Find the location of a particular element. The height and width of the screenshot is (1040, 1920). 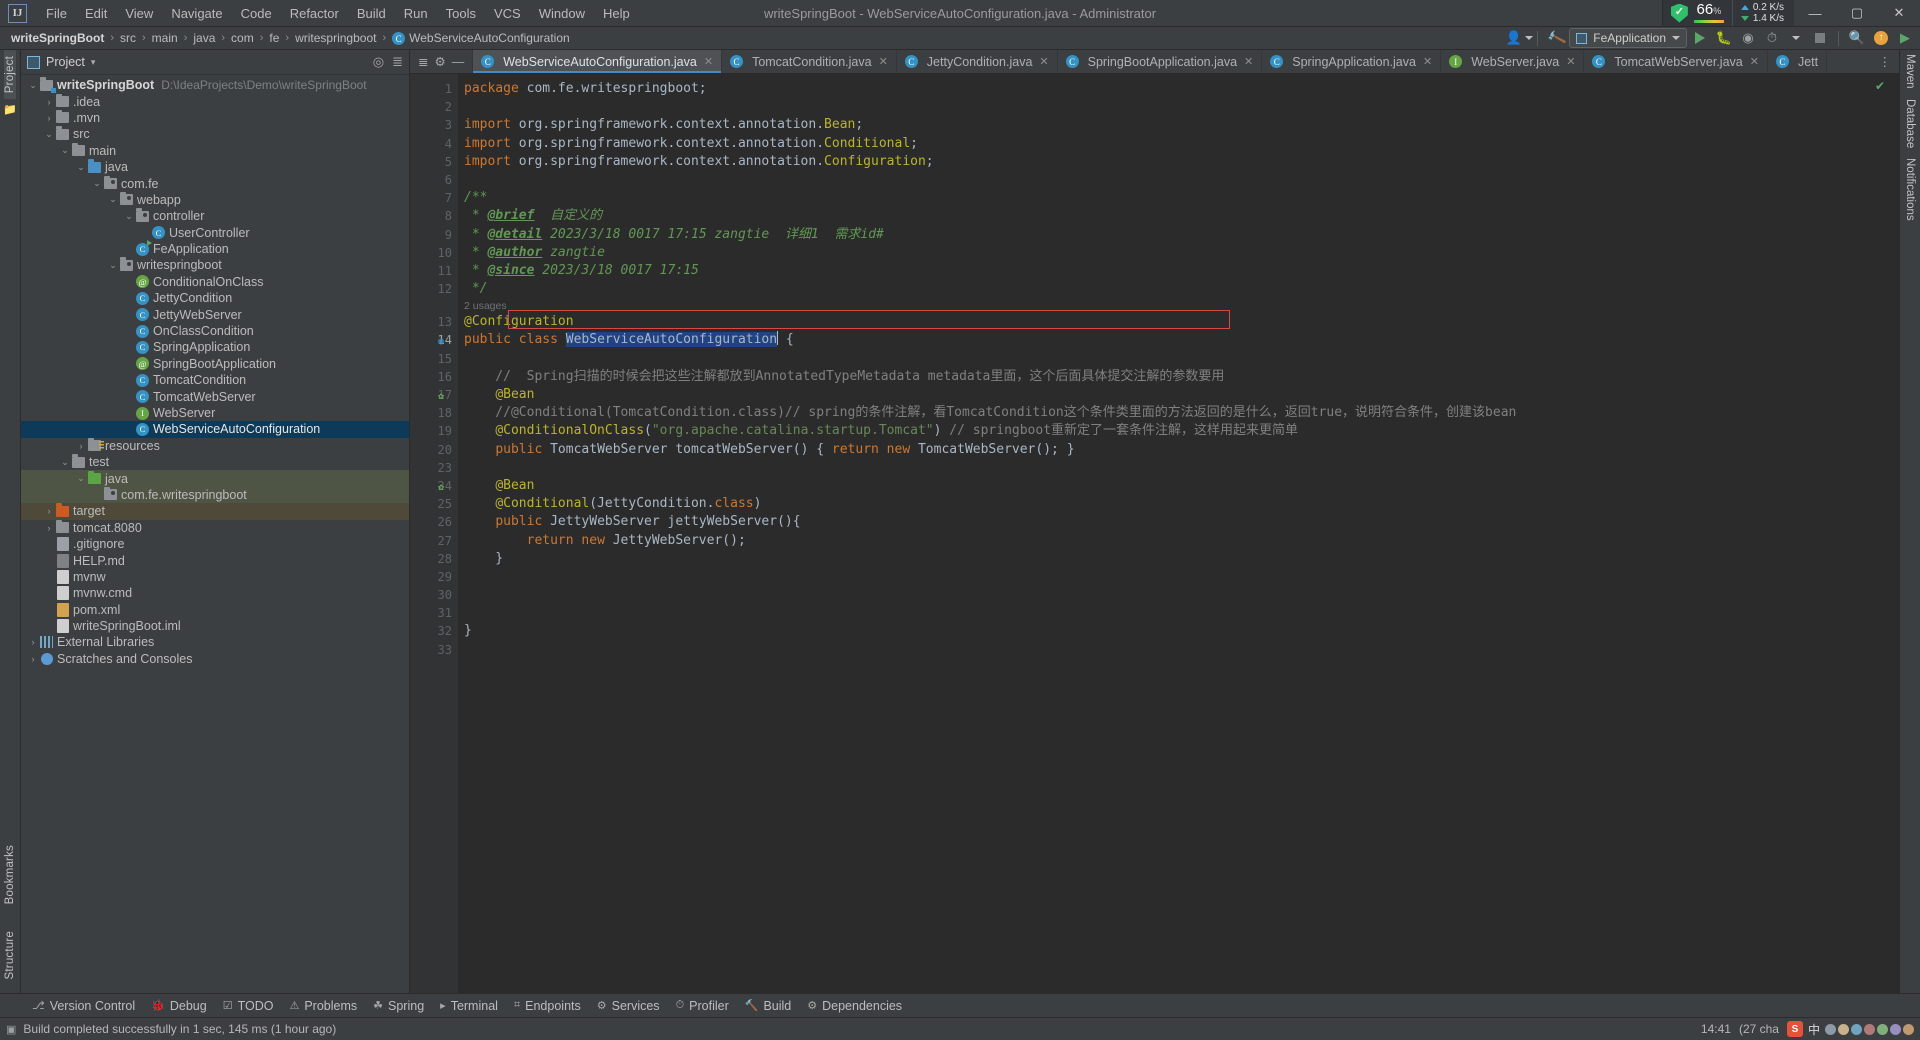

gutter-line-28: 28 is located at coordinates (434, 559).